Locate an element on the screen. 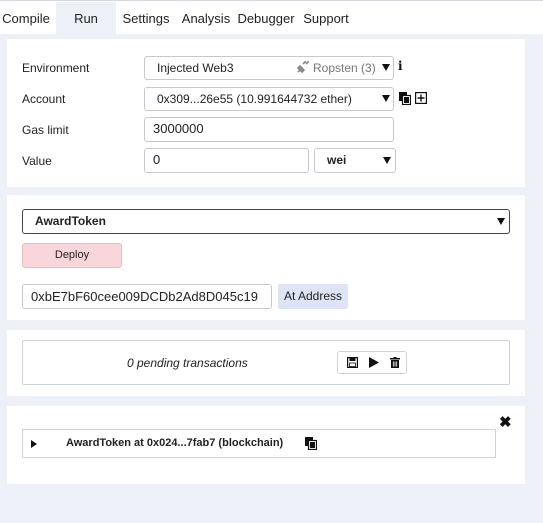 The image size is (543, 523). environment-value: Injected Web3 is located at coordinates (195, 68).